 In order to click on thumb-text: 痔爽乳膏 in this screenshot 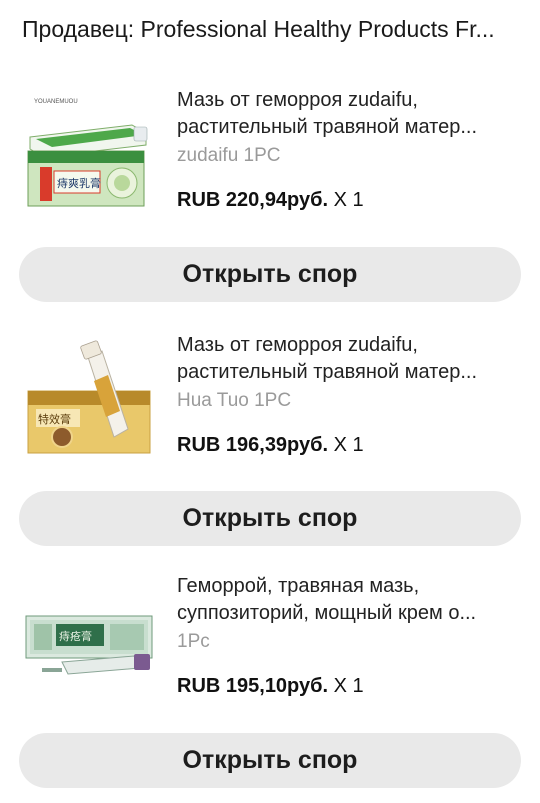, I will do `click(79, 183)`.